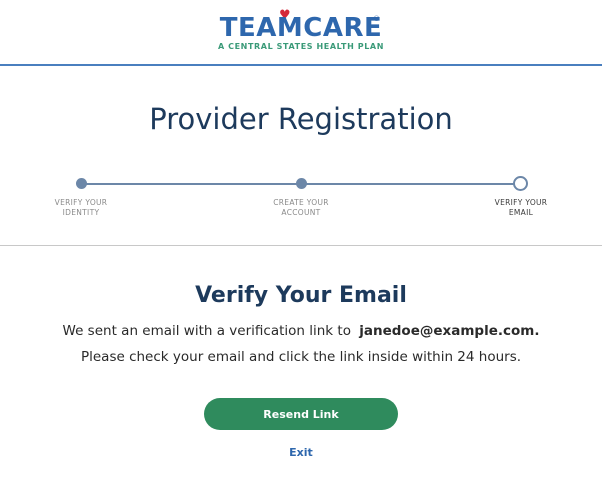 This screenshot has width=602, height=497. What do you see at coordinates (81, 212) in the screenshot?
I see `step-label-line: IDENTITY` at bounding box center [81, 212].